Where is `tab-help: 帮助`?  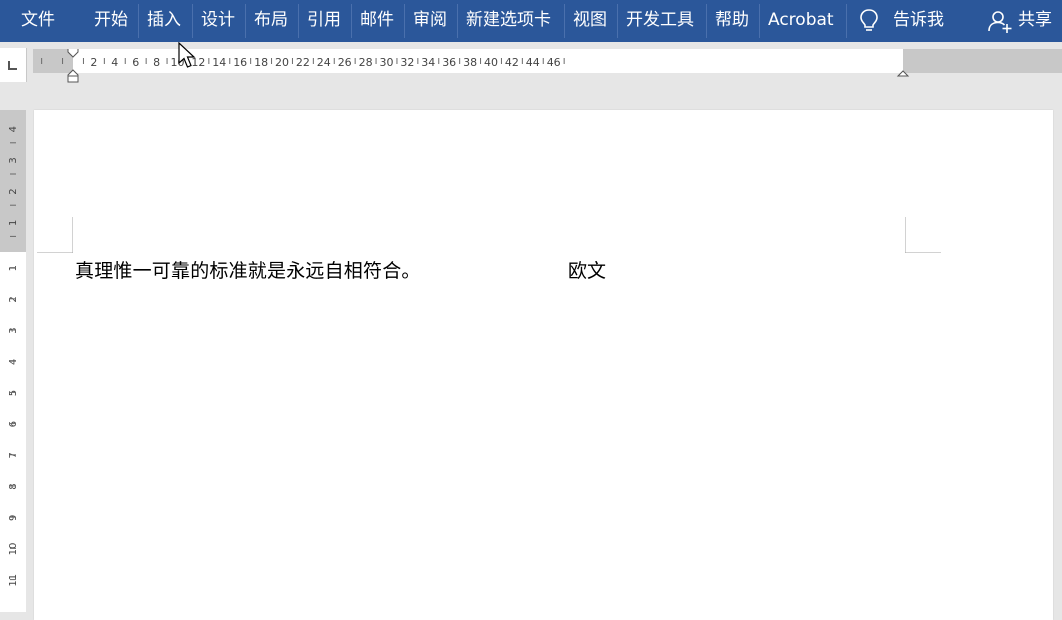
tab-help: 帮助 is located at coordinates (732, 21).